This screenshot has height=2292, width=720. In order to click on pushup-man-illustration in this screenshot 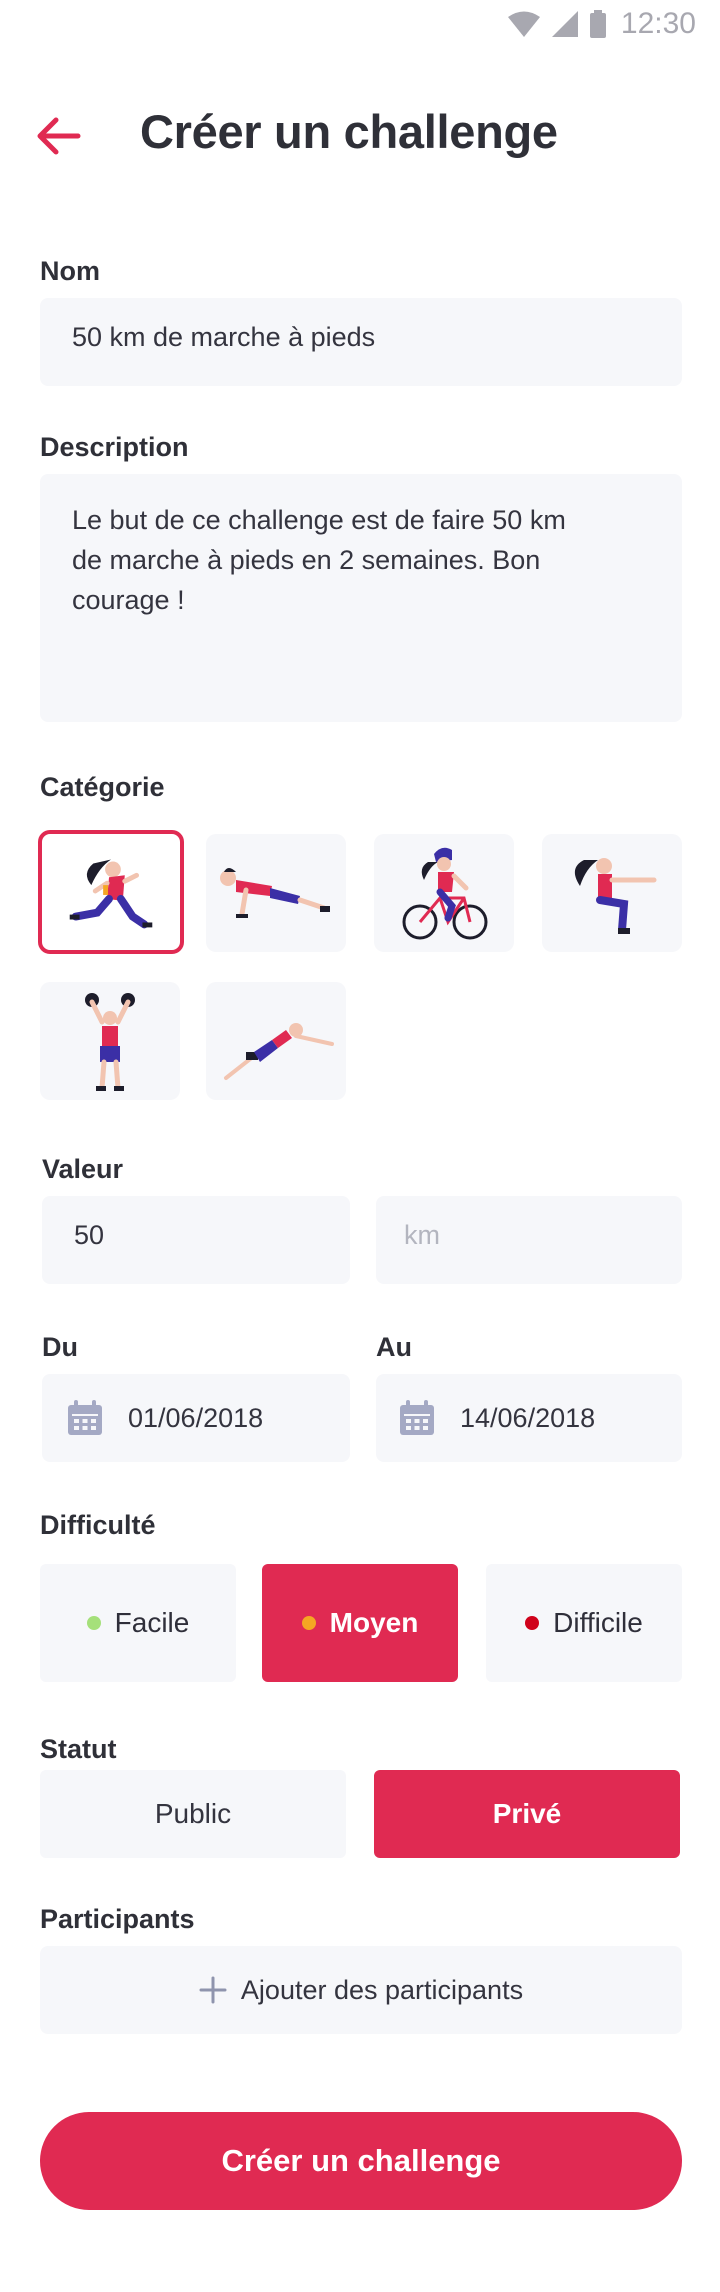, I will do `click(275, 893)`.